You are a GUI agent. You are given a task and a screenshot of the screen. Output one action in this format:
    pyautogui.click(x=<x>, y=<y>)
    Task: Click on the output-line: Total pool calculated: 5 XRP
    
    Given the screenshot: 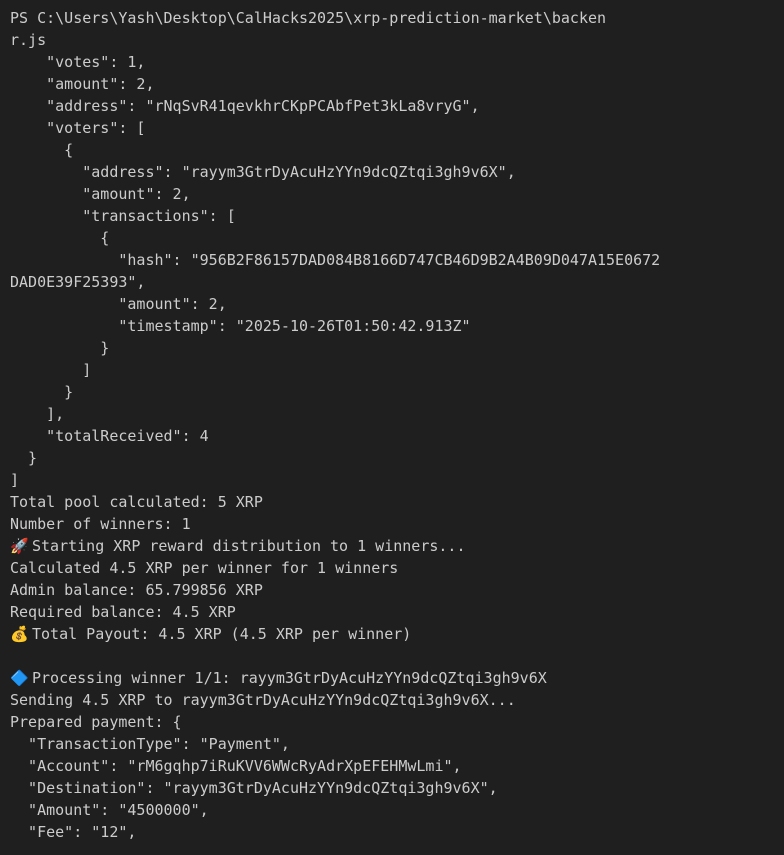 What is the action you would take?
    pyautogui.click(x=136, y=502)
    